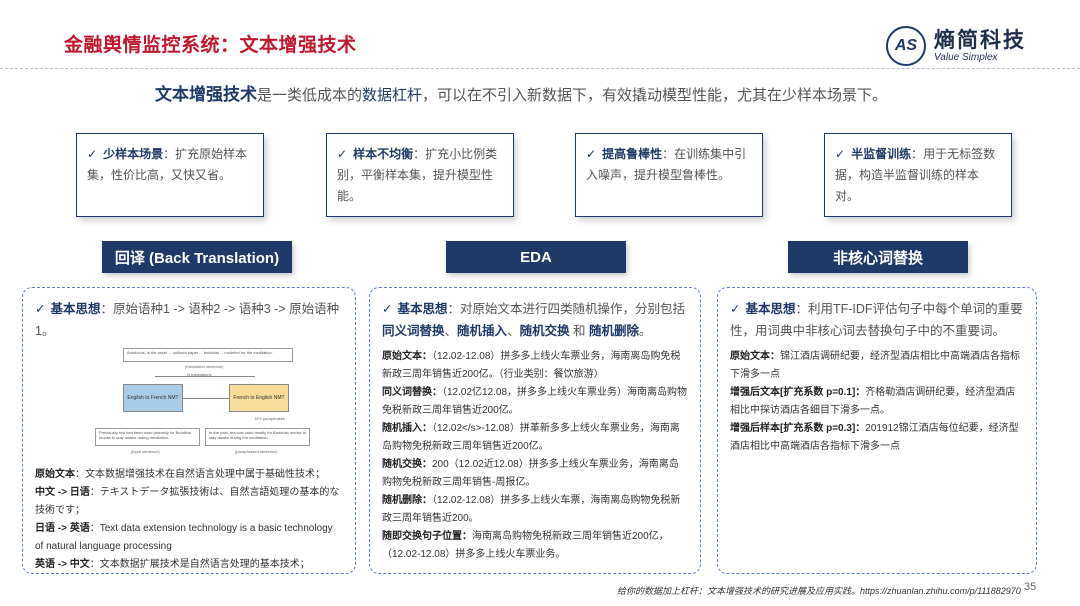 This screenshot has height=606, width=1080. I want to click on example-label: 原始文本, so click(55, 474).